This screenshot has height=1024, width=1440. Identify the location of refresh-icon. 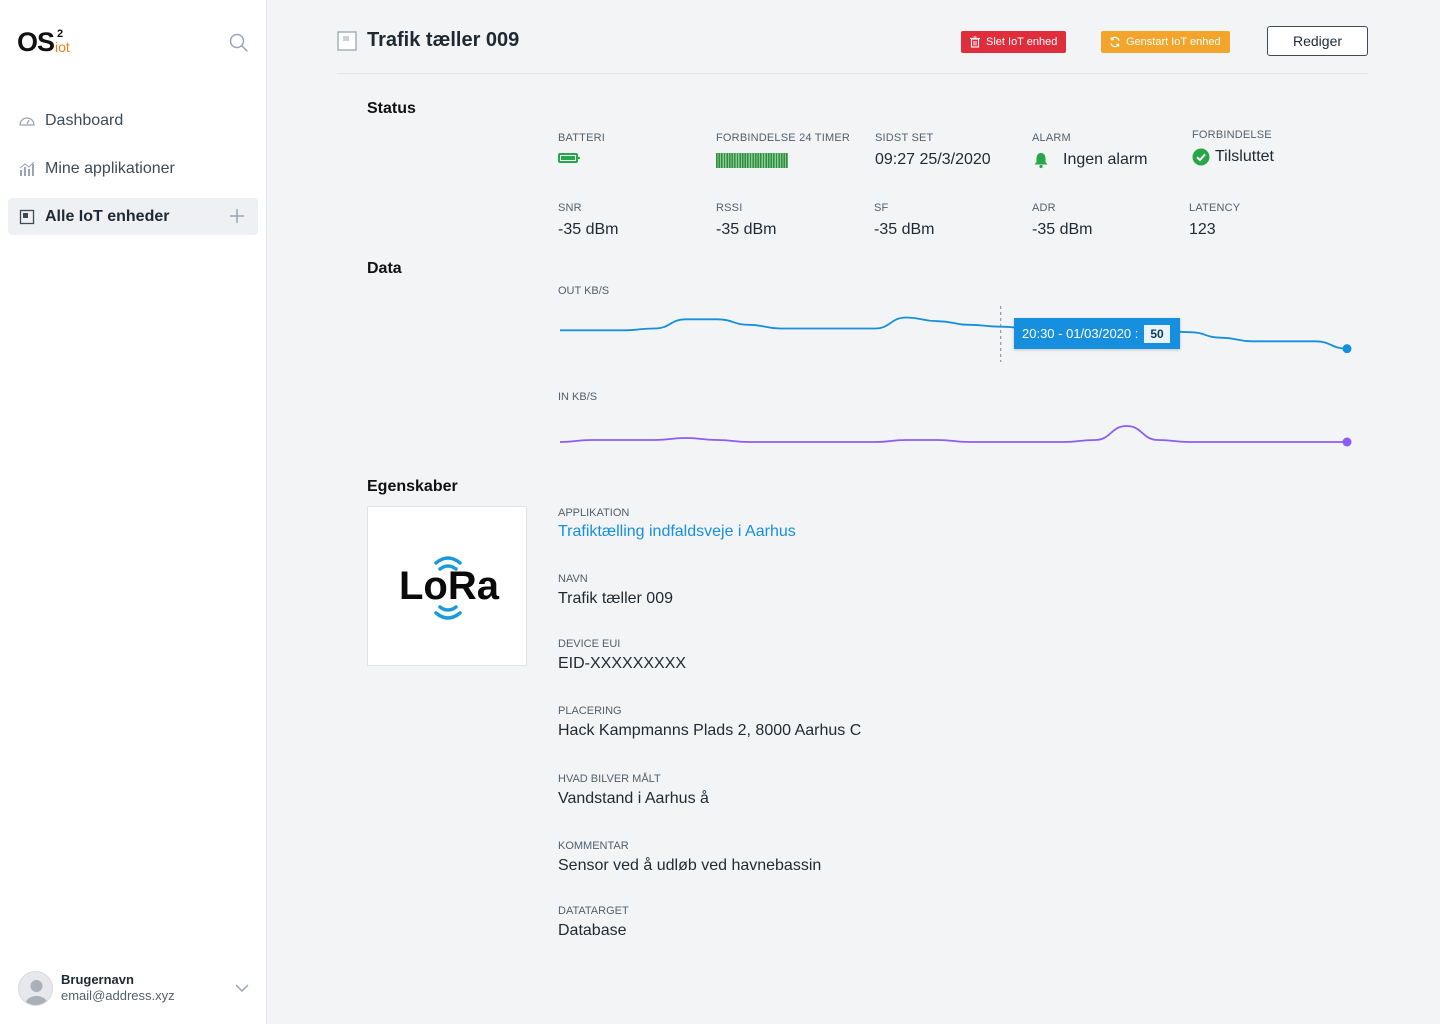
(1115, 42).